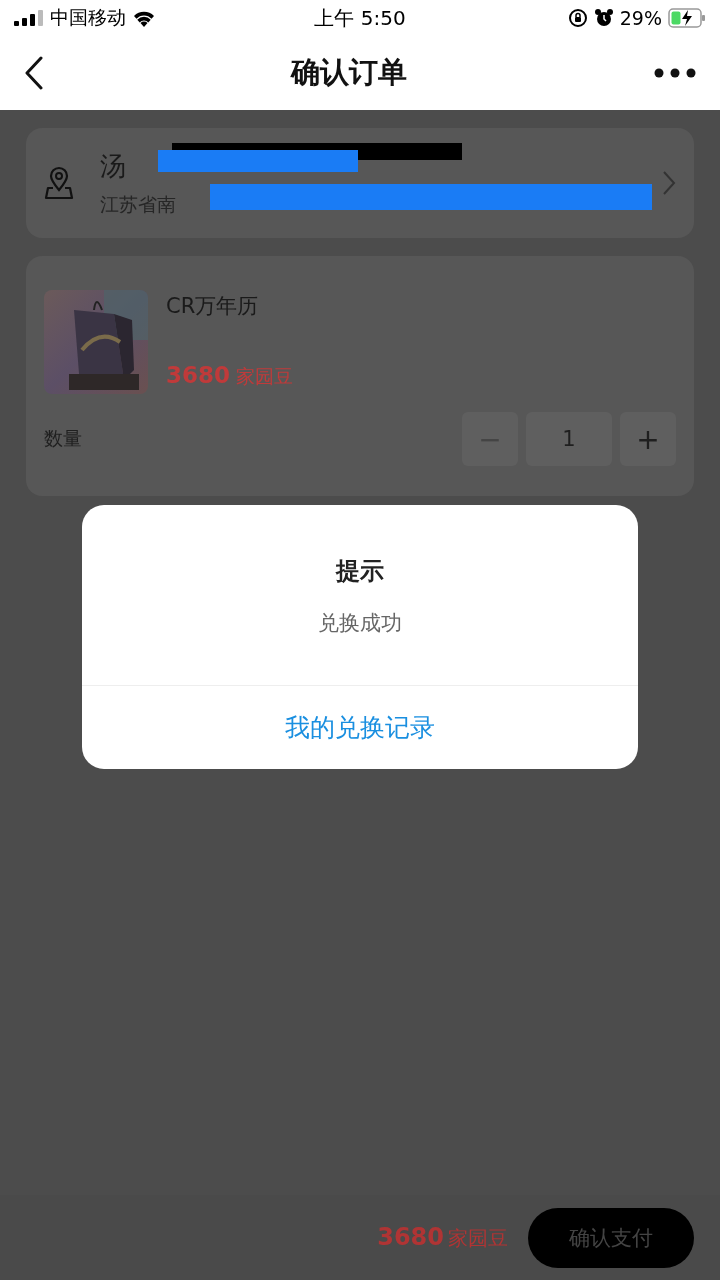 The image size is (720, 1280). I want to click on back-icon, so click(34, 73).